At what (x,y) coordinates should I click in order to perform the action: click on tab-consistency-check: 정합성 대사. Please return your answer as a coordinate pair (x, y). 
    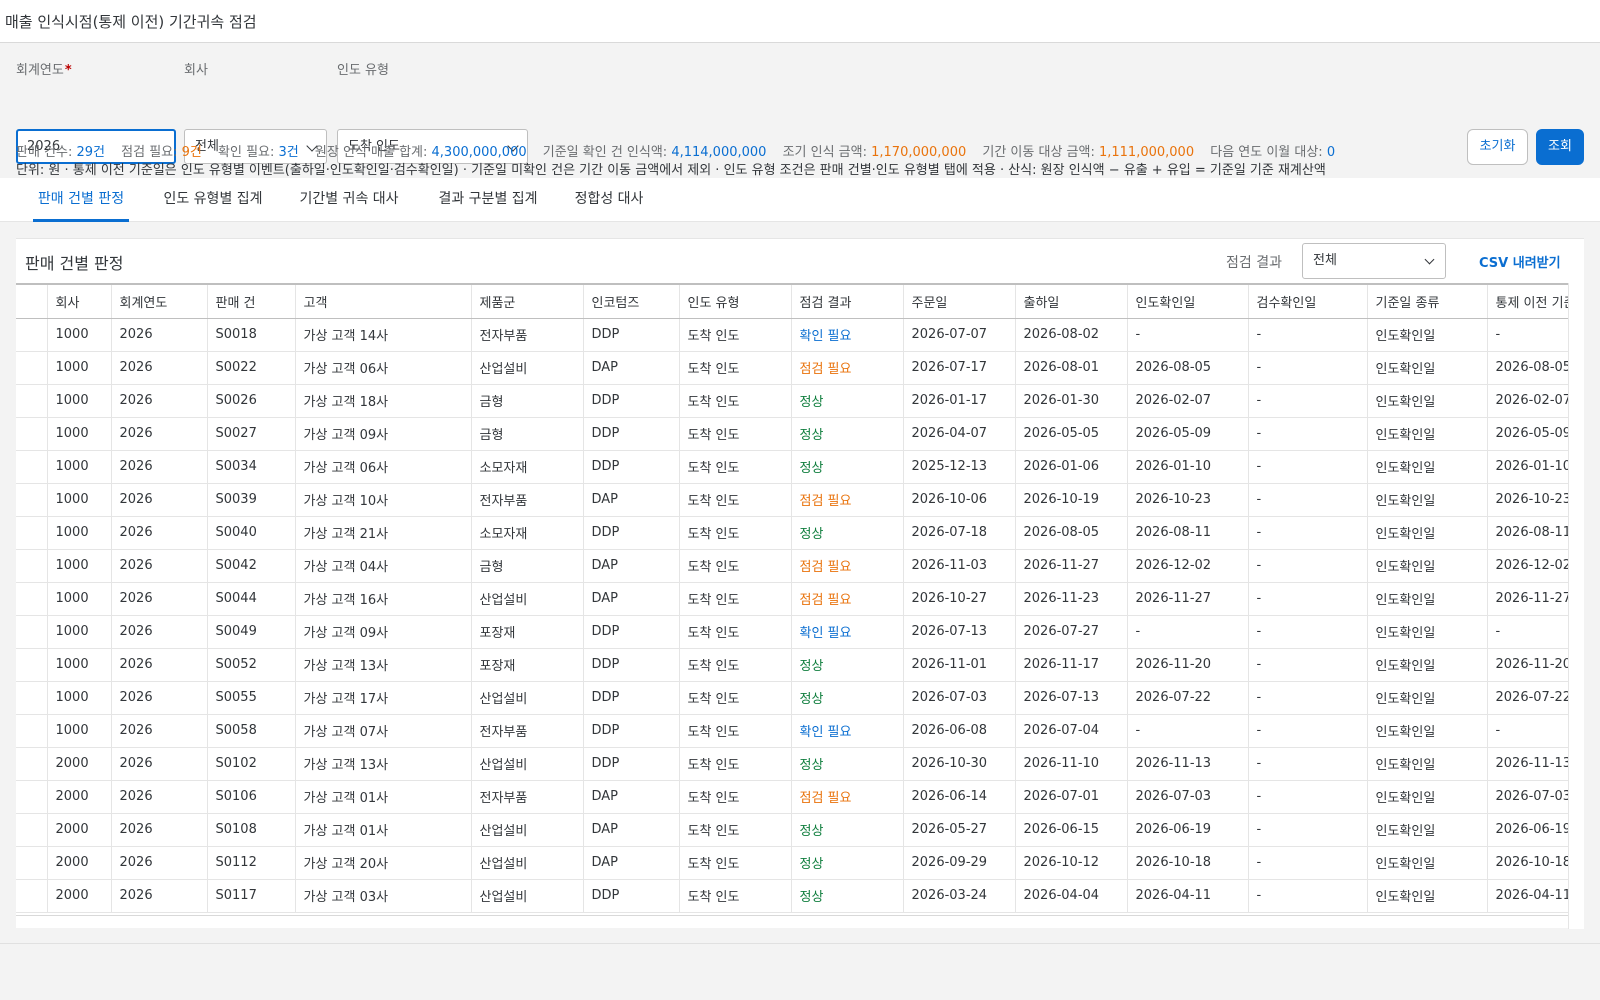
    Looking at the image, I should click on (609, 200).